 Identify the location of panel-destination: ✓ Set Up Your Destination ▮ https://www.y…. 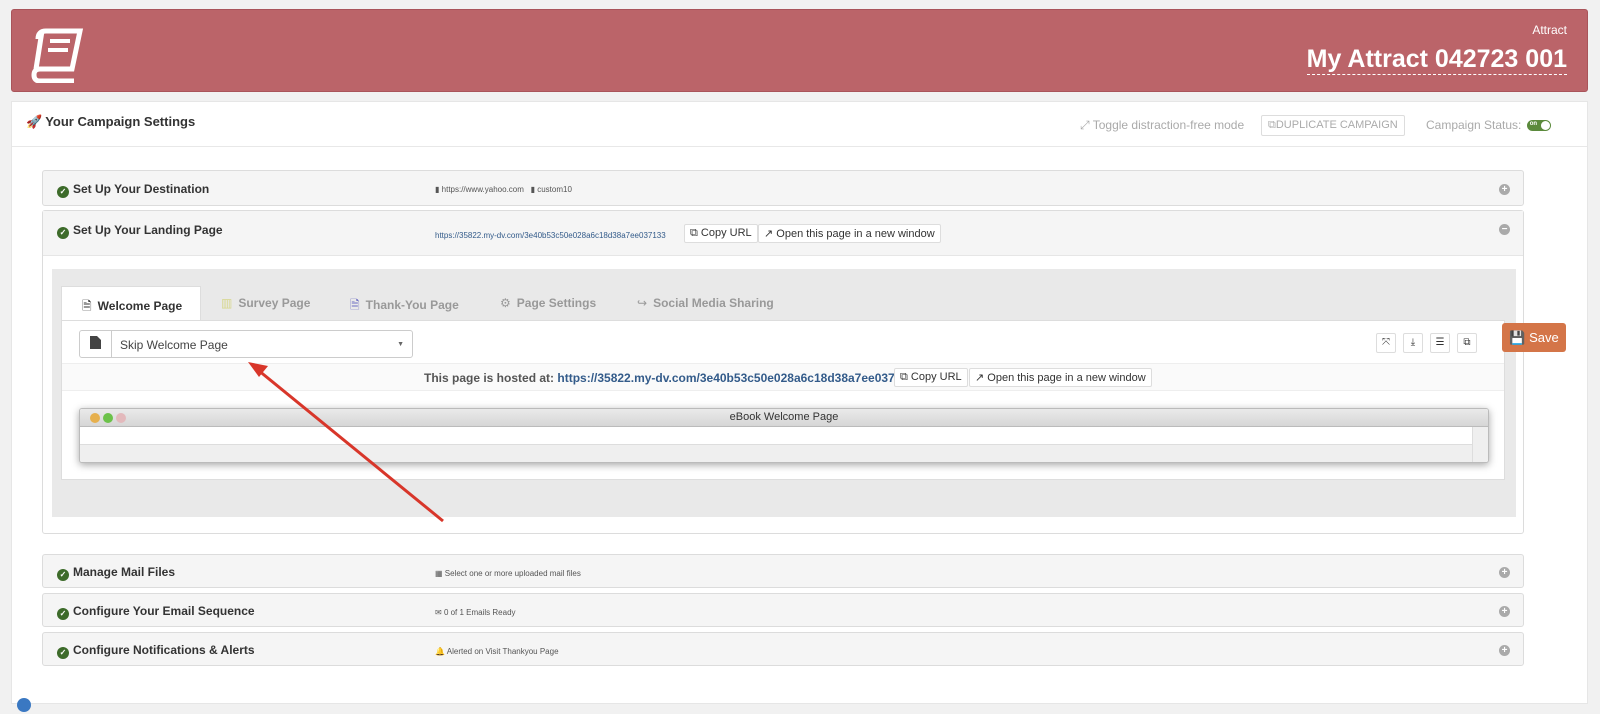
(783, 188).